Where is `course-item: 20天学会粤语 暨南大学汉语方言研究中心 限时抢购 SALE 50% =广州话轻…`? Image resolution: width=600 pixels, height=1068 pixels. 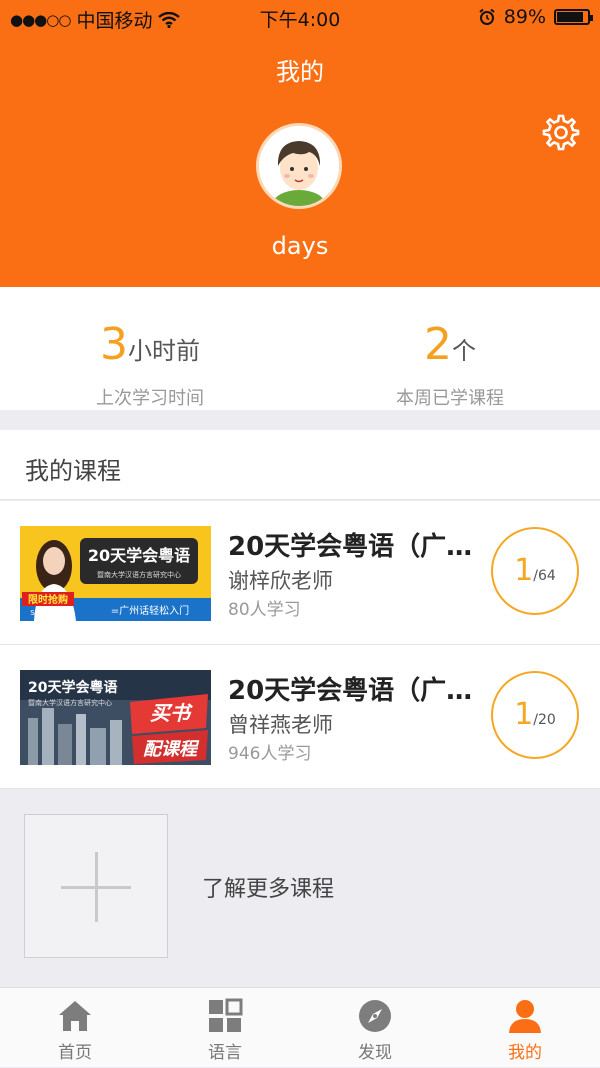
course-item: 20天学会粤语 暨南大学汉语方言研究中心 限时抢购 SALE 50% =广州话轻… is located at coordinates (300, 572).